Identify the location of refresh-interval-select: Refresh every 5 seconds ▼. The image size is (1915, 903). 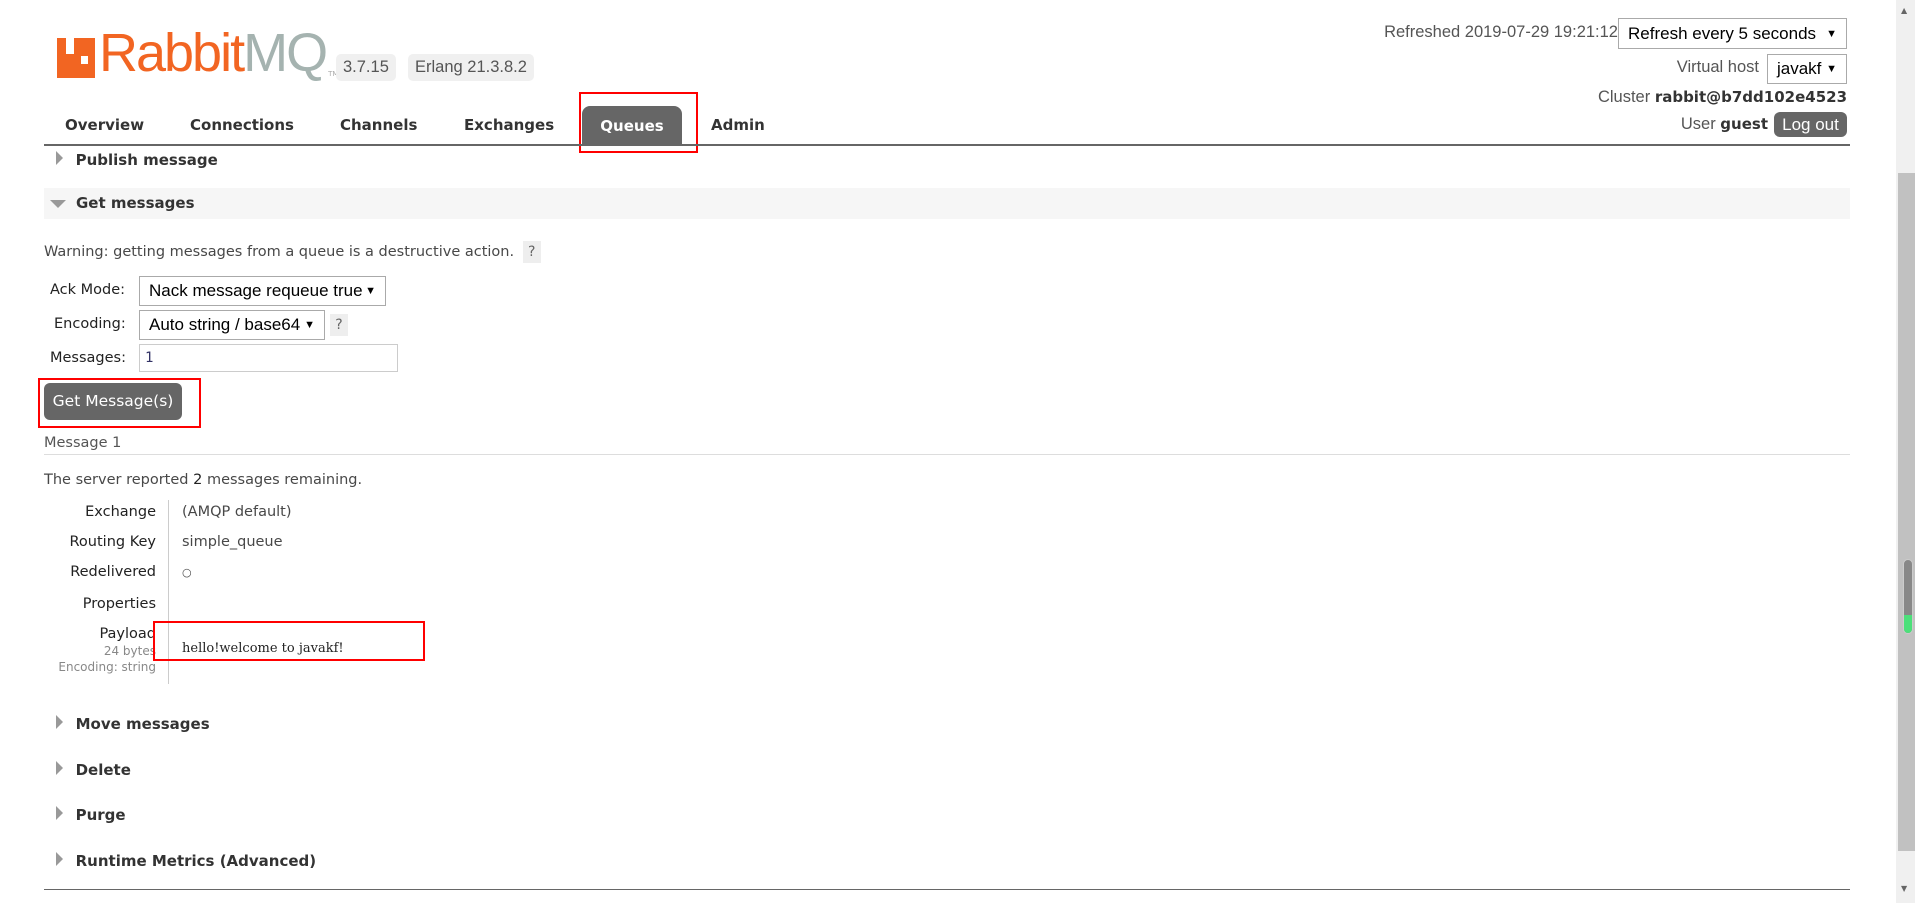
(1732, 33).